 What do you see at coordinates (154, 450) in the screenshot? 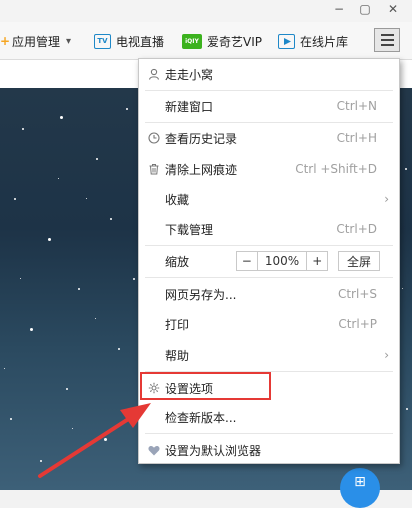
I see `heart-icon` at bounding box center [154, 450].